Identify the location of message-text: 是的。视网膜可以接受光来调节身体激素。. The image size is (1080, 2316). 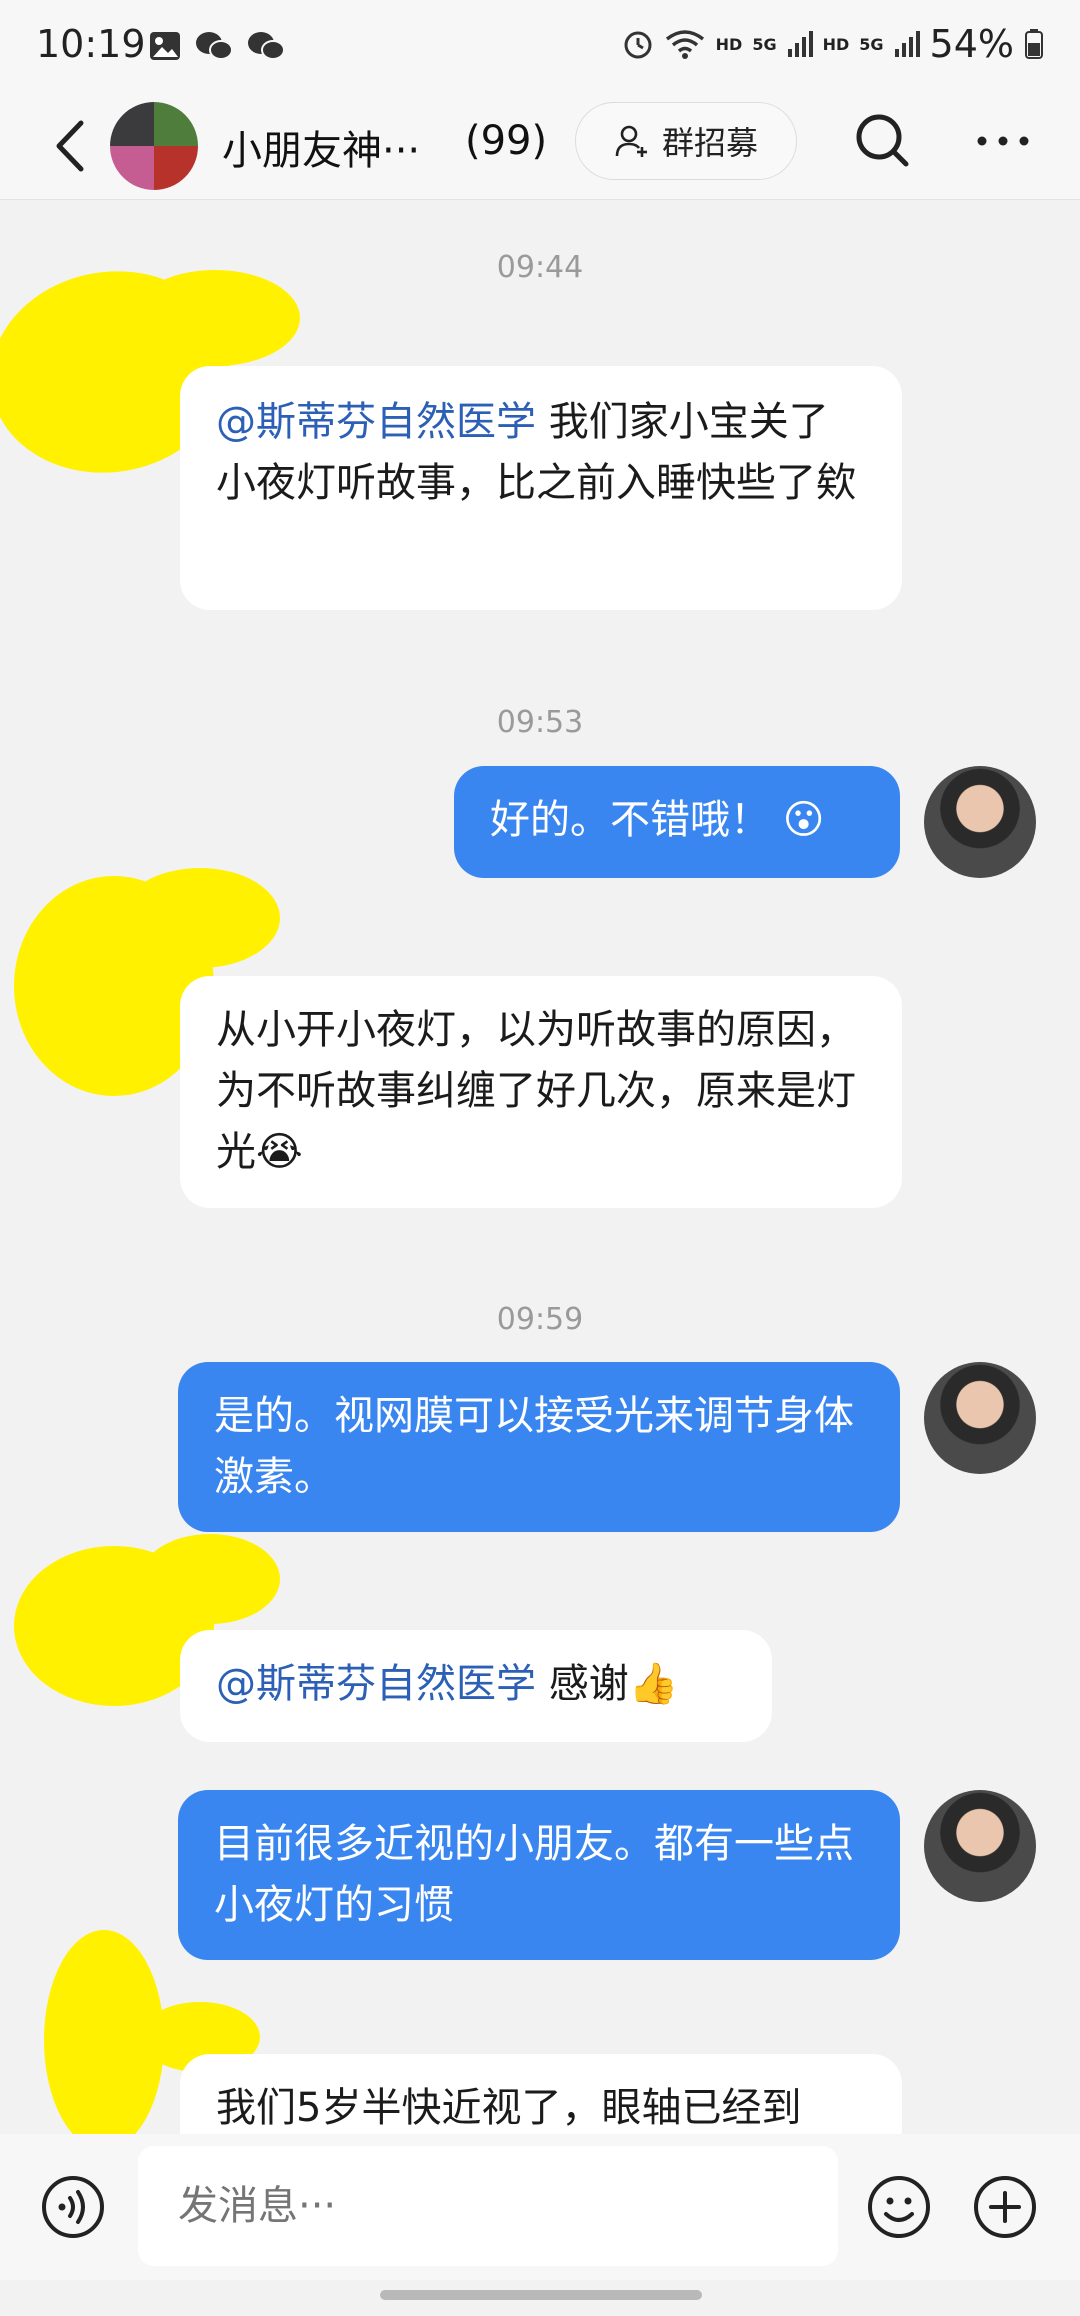
(534, 1446).